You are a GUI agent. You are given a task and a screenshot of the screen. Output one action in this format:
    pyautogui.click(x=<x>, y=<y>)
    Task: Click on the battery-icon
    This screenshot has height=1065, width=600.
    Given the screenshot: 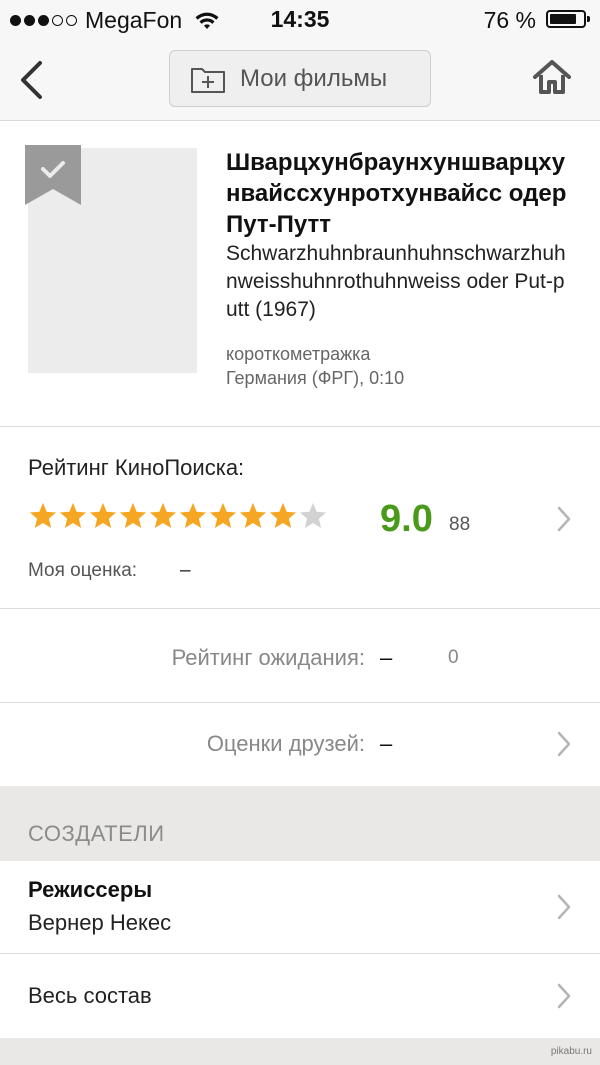 What is the action you would take?
    pyautogui.click(x=568, y=19)
    